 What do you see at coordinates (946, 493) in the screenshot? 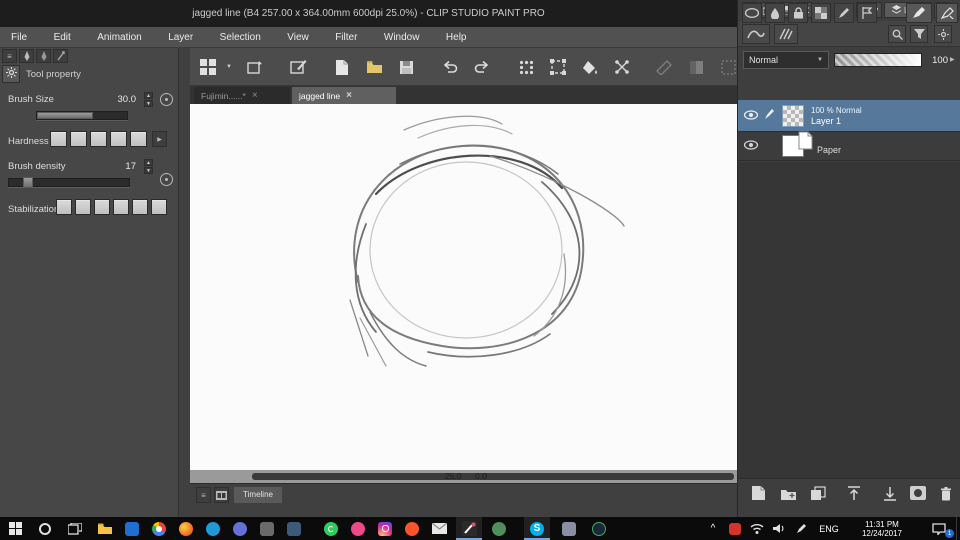
I see `delete-layer-trash-button` at bounding box center [946, 493].